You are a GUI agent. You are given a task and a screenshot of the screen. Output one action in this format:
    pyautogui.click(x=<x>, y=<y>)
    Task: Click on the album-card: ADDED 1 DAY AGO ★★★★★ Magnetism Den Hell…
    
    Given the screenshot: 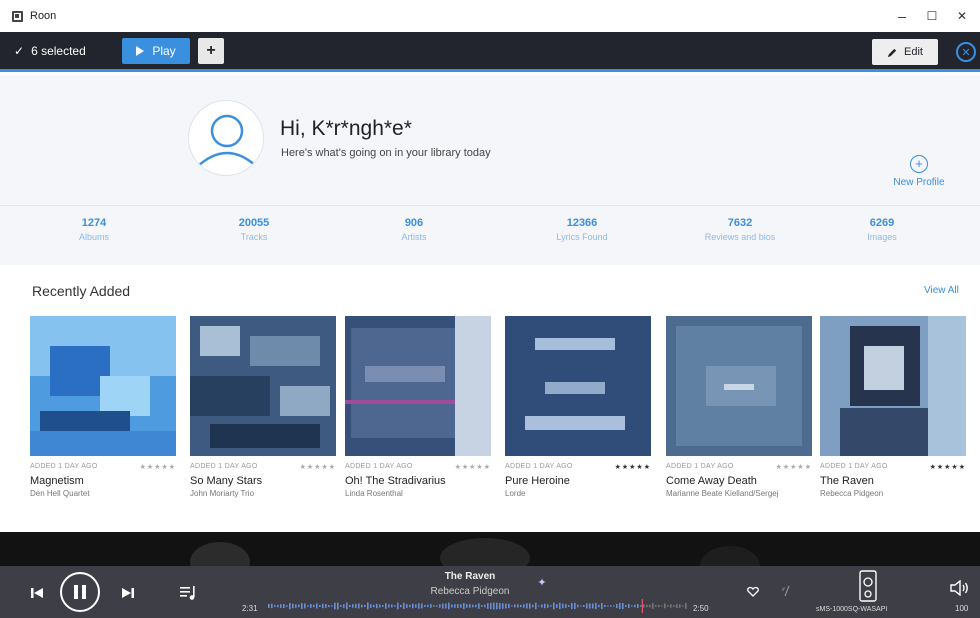 What is the action you would take?
    pyautogui.click(x=103, y=407)
    